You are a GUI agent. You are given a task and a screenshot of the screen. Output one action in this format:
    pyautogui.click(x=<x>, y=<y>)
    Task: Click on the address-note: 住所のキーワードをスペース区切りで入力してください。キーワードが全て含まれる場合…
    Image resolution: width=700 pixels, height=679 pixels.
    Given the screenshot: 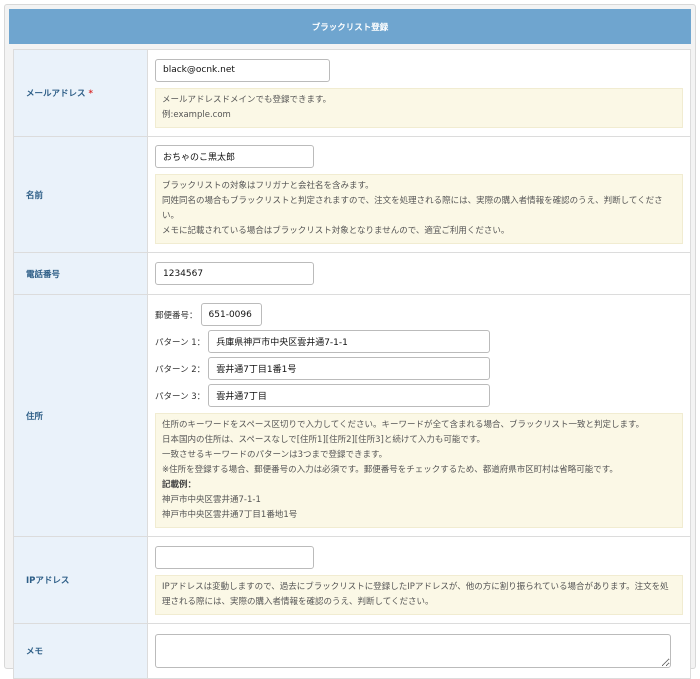 What is the action you would take?
    pyautogui.click(x=419, y=470)
    